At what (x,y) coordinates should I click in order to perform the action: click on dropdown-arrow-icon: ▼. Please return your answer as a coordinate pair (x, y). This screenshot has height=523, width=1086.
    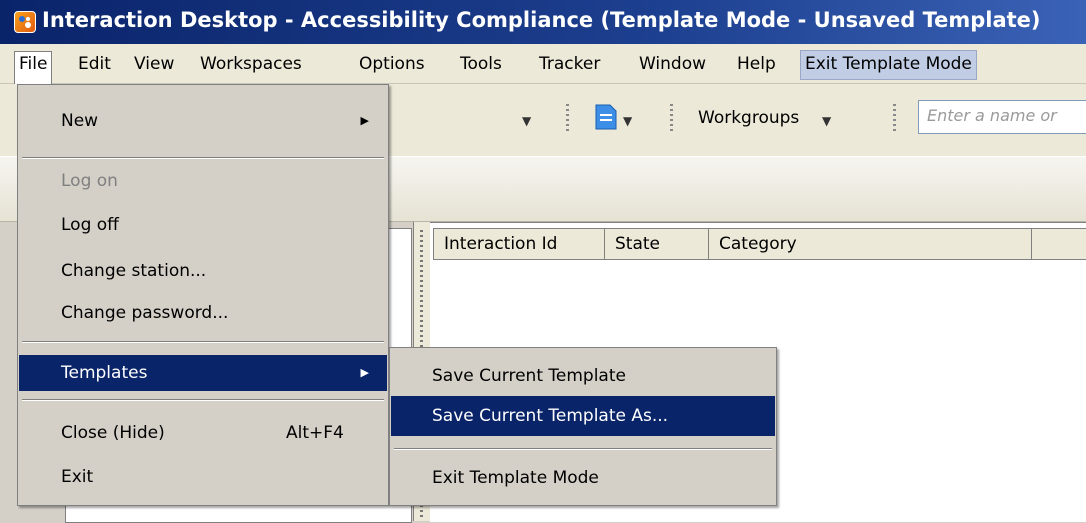
    Looking at the image, I should click on (526, 121).